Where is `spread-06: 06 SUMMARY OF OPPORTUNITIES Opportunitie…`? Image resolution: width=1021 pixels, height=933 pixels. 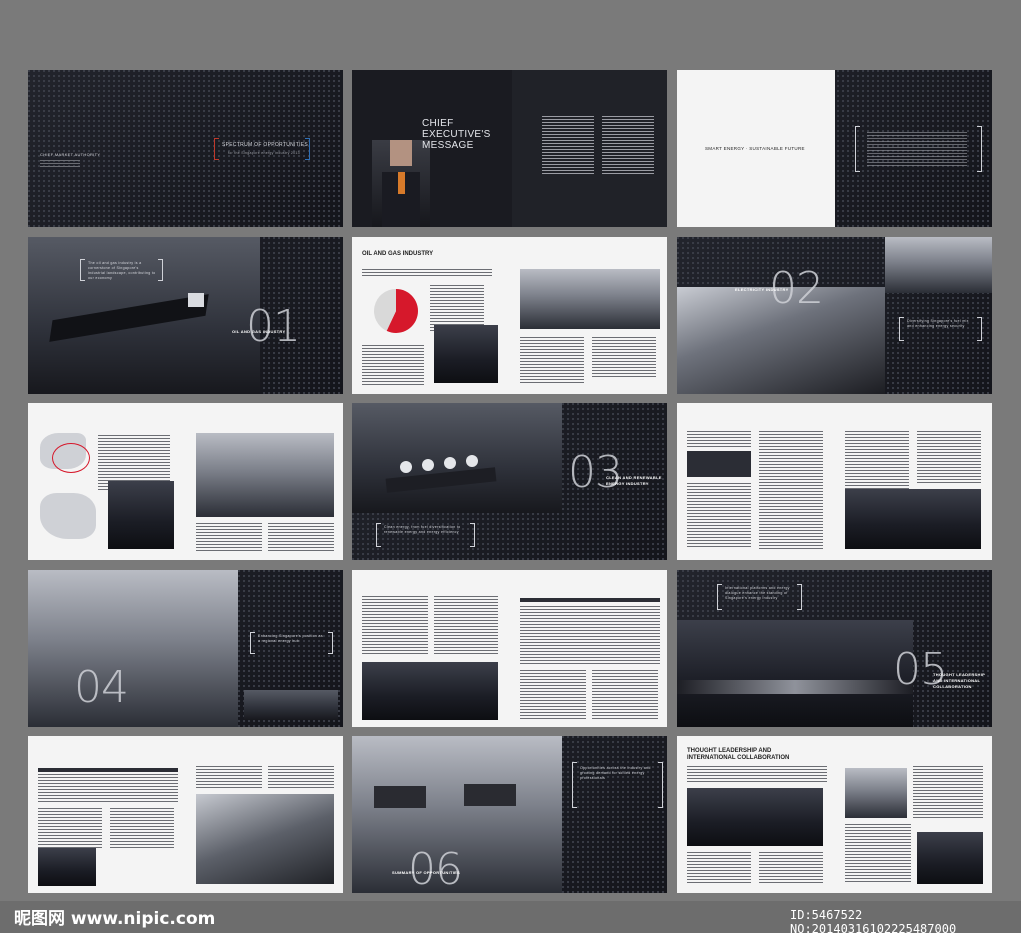
spread-06: 06 SUMMARY OF OPPORTUNITIES Opportunitie… is located at coordinates (509, 814).